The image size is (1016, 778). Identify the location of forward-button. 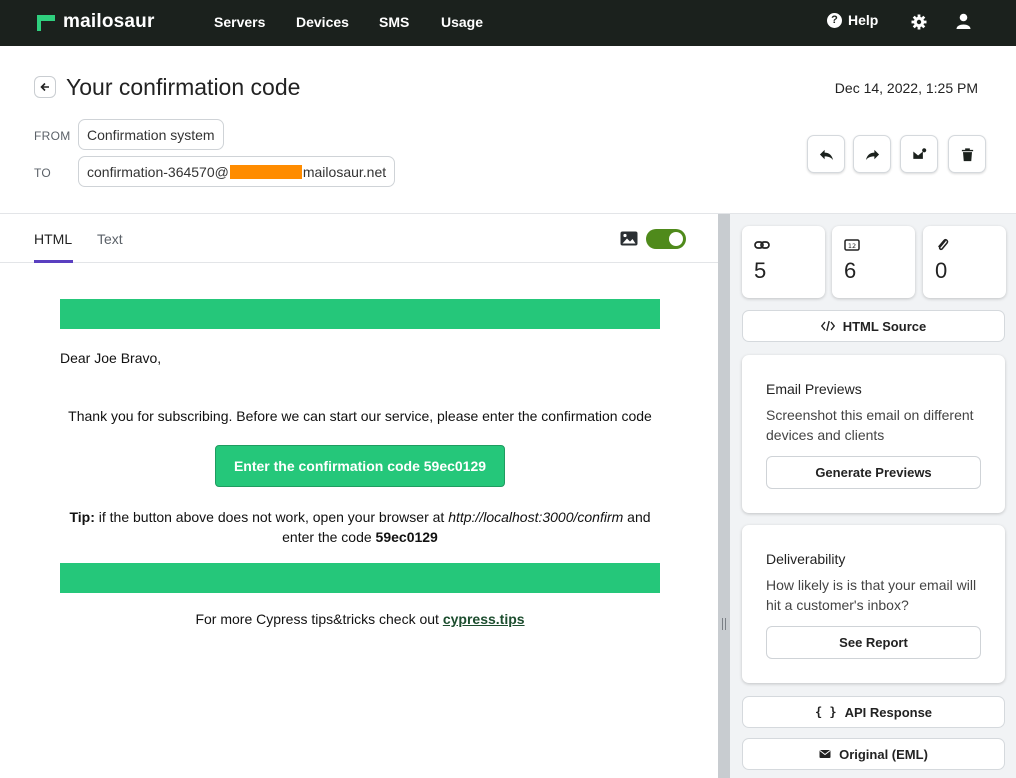
(872, 154).